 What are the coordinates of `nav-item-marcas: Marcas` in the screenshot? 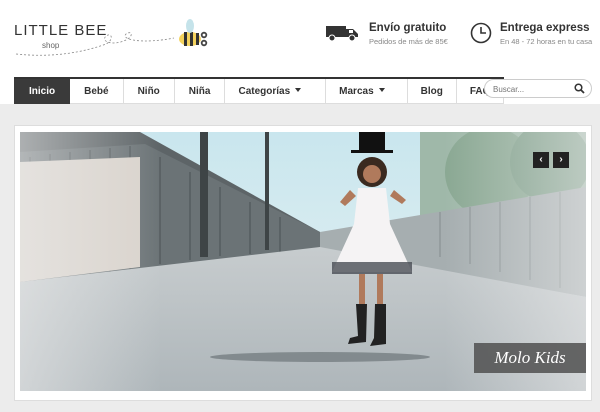 It's located at (367, 91).